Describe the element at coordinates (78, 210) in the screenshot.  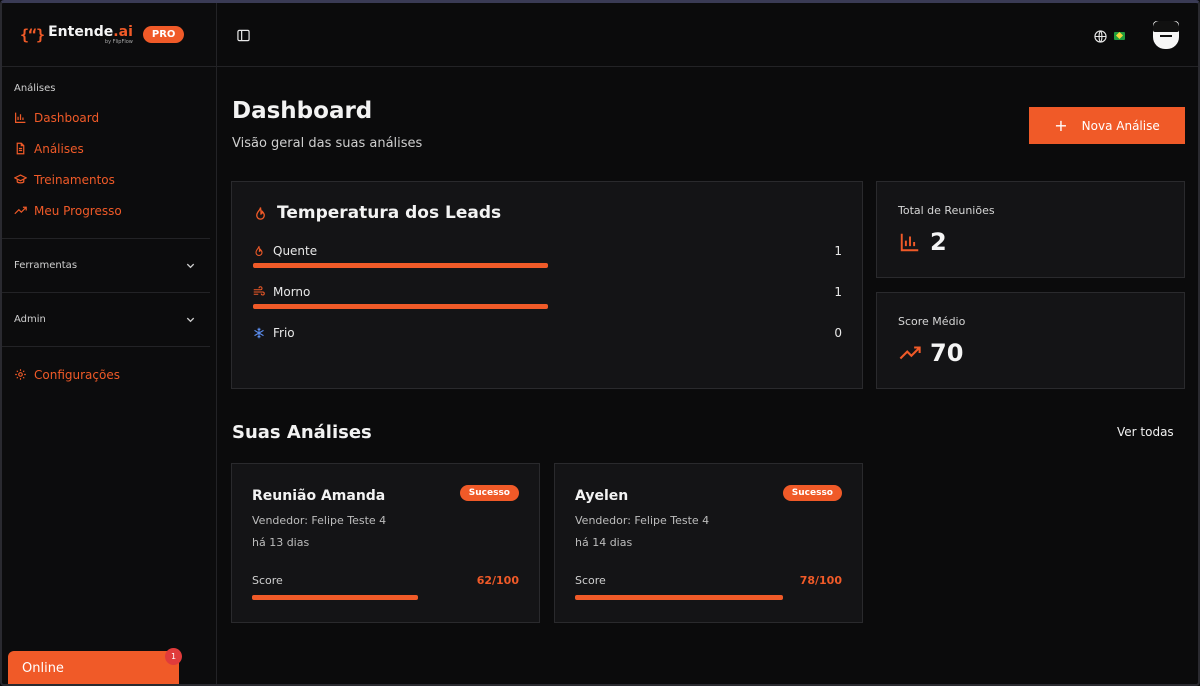
I see `sidebar-item-label: Meu Progresso` at that location.